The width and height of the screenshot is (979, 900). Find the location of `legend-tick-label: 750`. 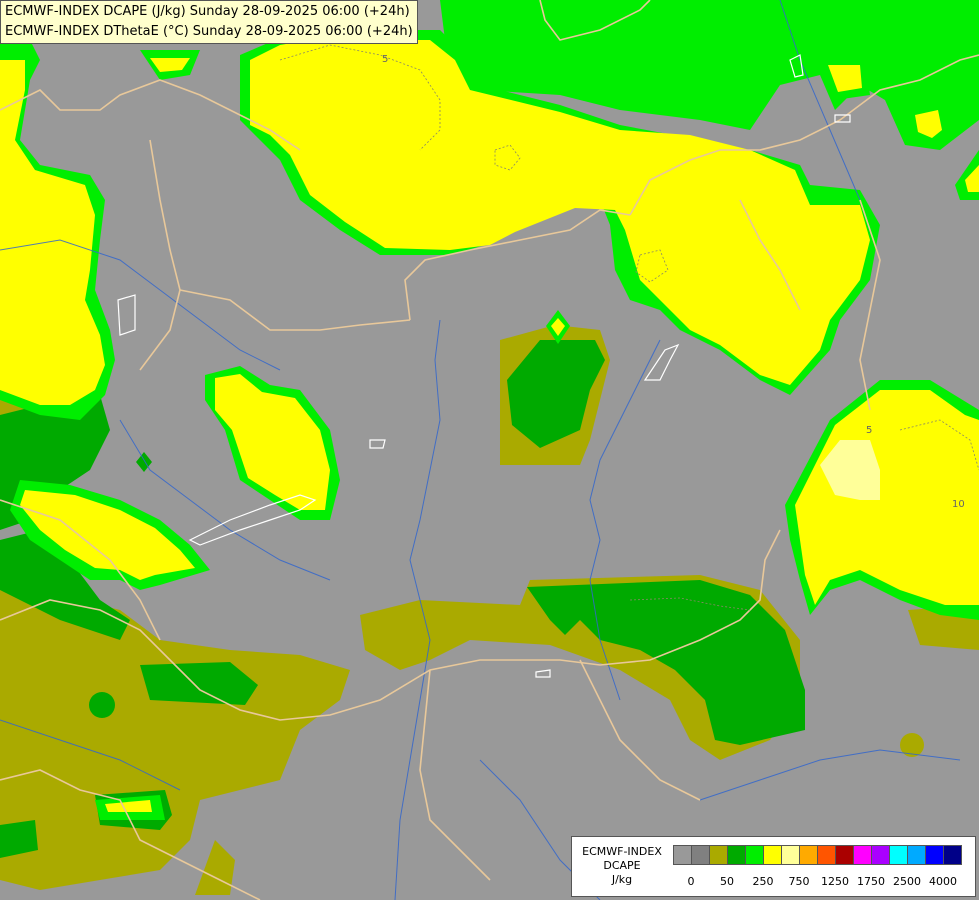

legend-tick-label: 750 is located at coordinates (799, 881).